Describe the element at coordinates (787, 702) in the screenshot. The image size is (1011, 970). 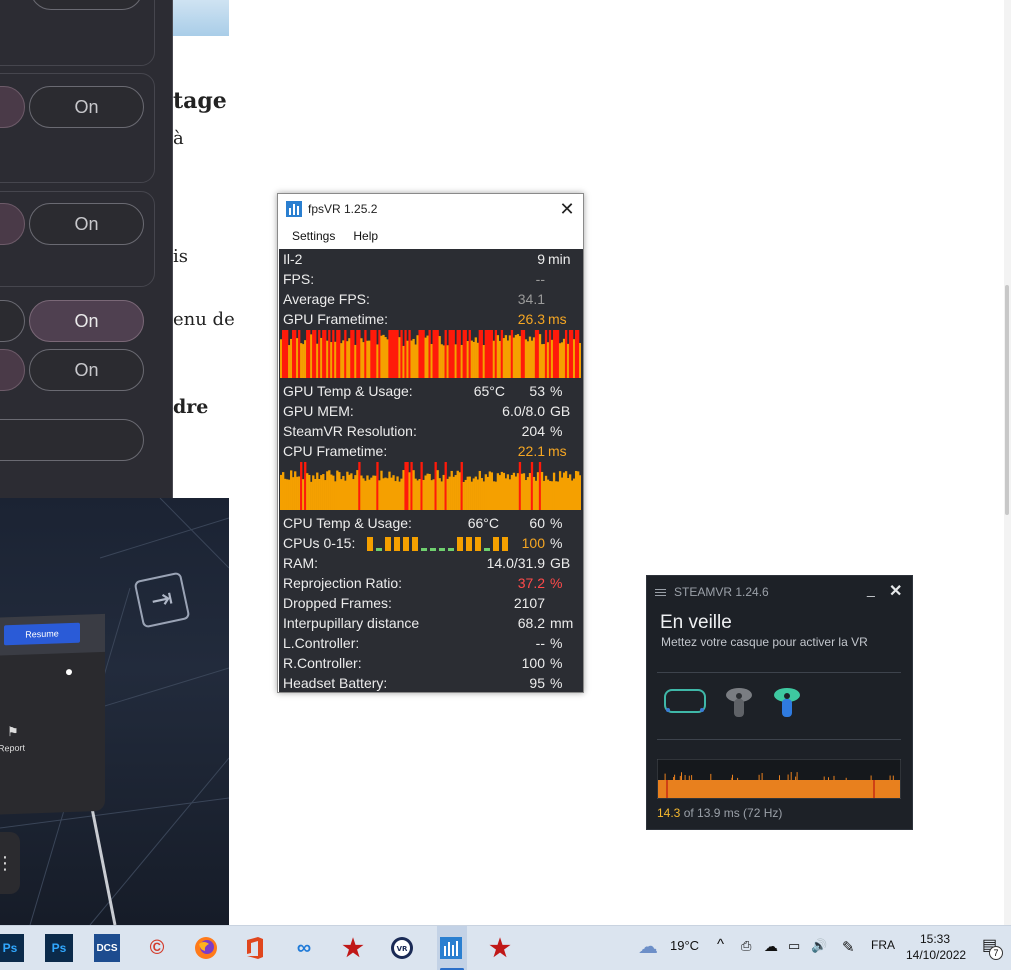
I see `controller-icon` at that location.